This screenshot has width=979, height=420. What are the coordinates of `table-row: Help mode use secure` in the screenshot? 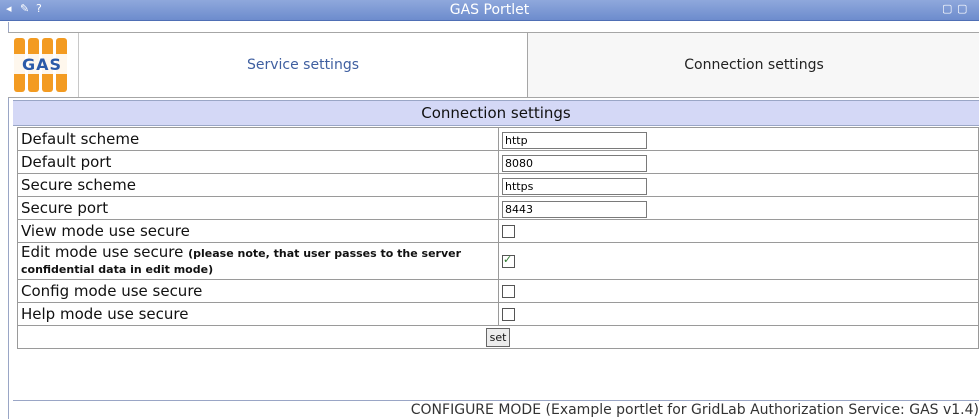 It's located at (498, 314).